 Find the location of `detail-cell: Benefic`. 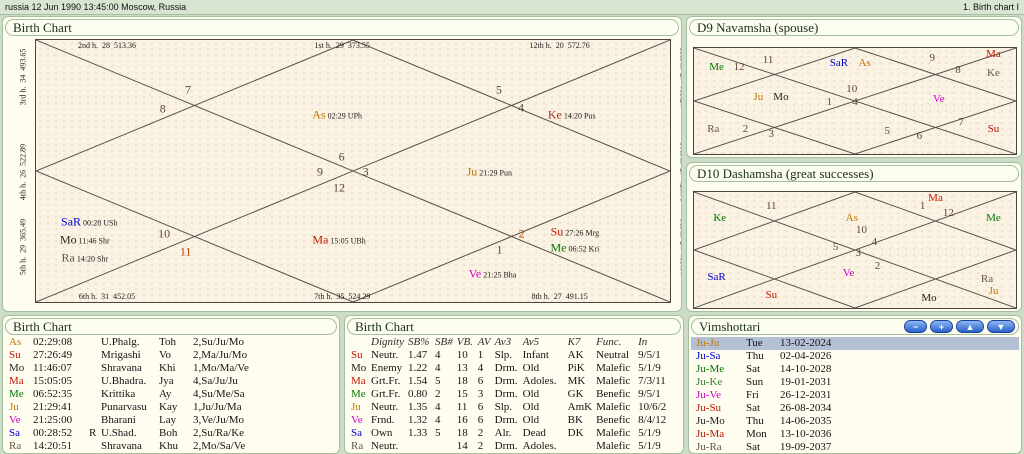

detail-cell: Benefic is located at coordinates (613, 394).